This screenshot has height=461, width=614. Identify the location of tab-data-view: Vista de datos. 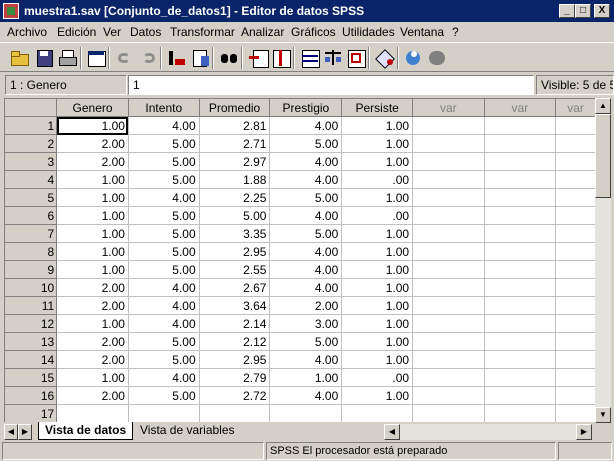
(86, 431).